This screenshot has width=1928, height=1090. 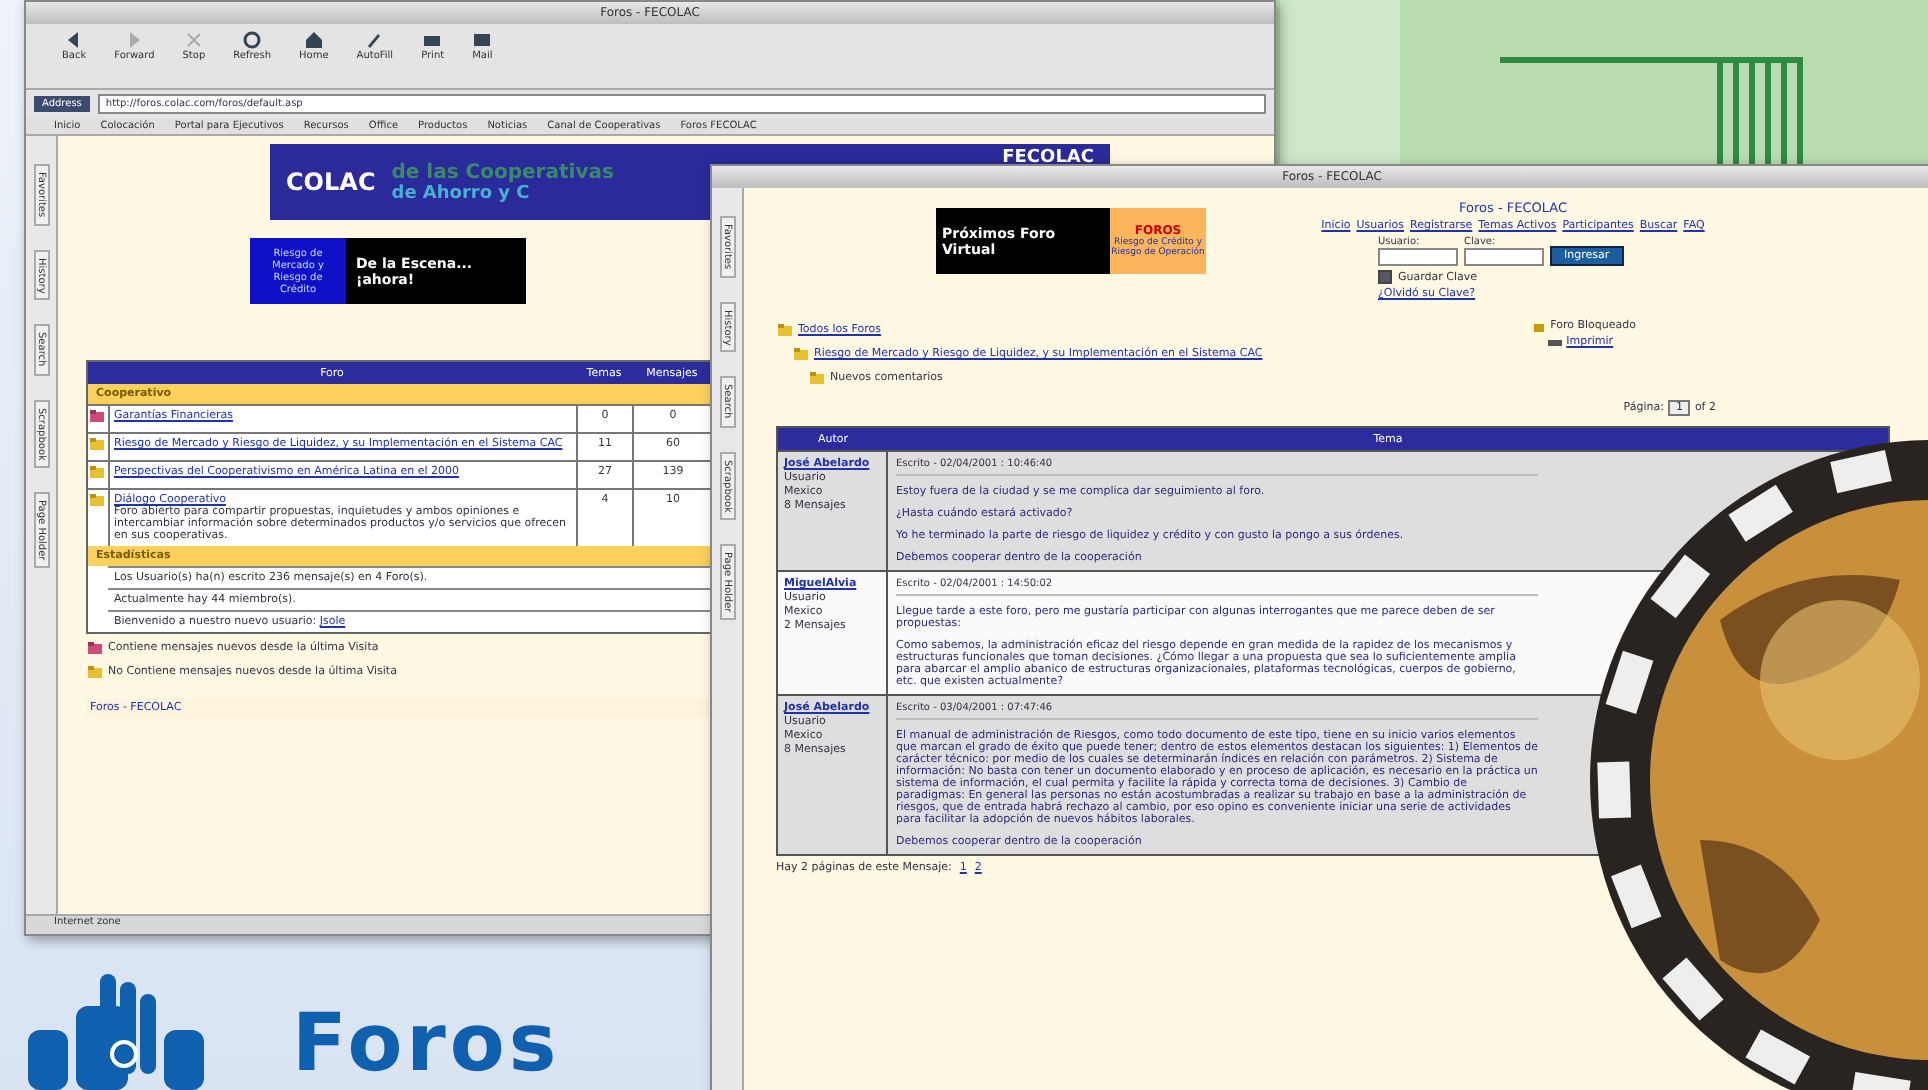 What do you see at coordinates (1418, 257) in the screenshot?
I see `username-field` at bounding box center [1418, 257].